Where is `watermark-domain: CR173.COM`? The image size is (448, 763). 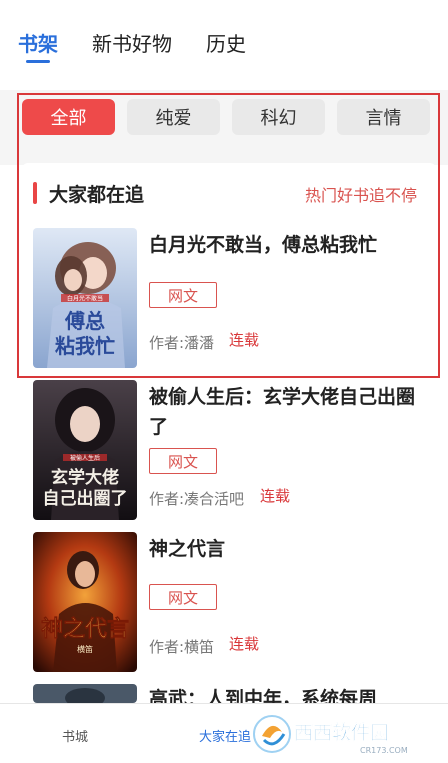 watermark-domain: CR173.COM is located at coordinates (384, 750).